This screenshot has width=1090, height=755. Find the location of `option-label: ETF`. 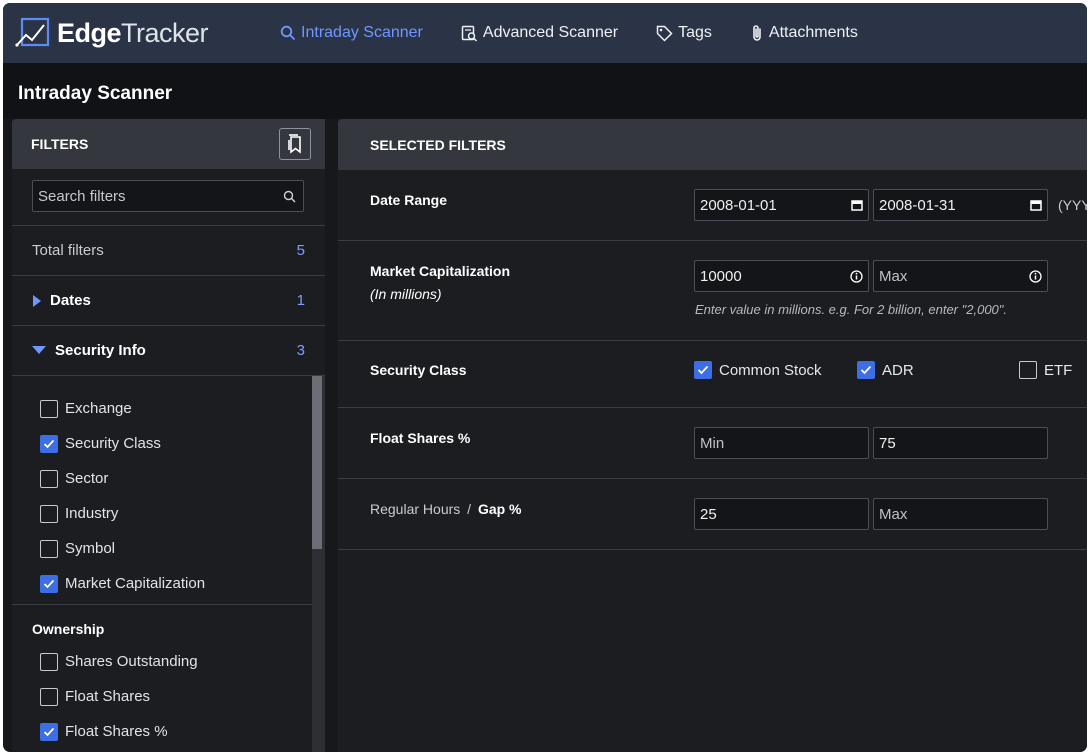

option-label: ETF is located at coordinates (1058, 370).